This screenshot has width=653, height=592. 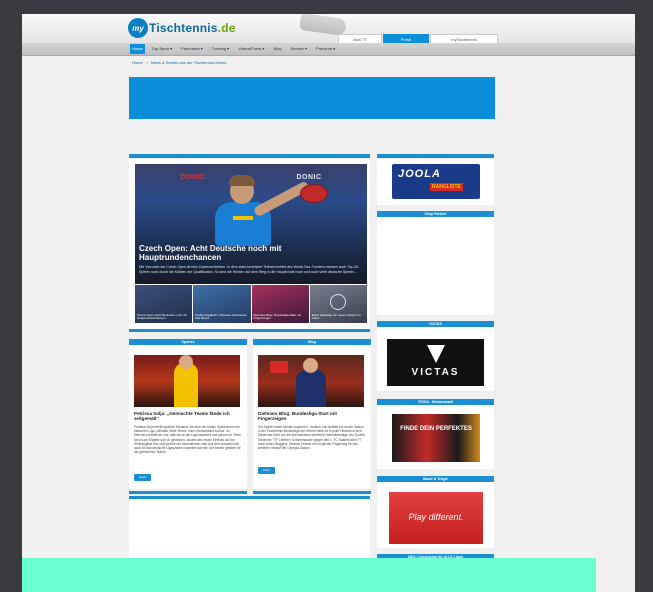 I want to click on victas-ad: VICTAS, so click(x=435, y=362).